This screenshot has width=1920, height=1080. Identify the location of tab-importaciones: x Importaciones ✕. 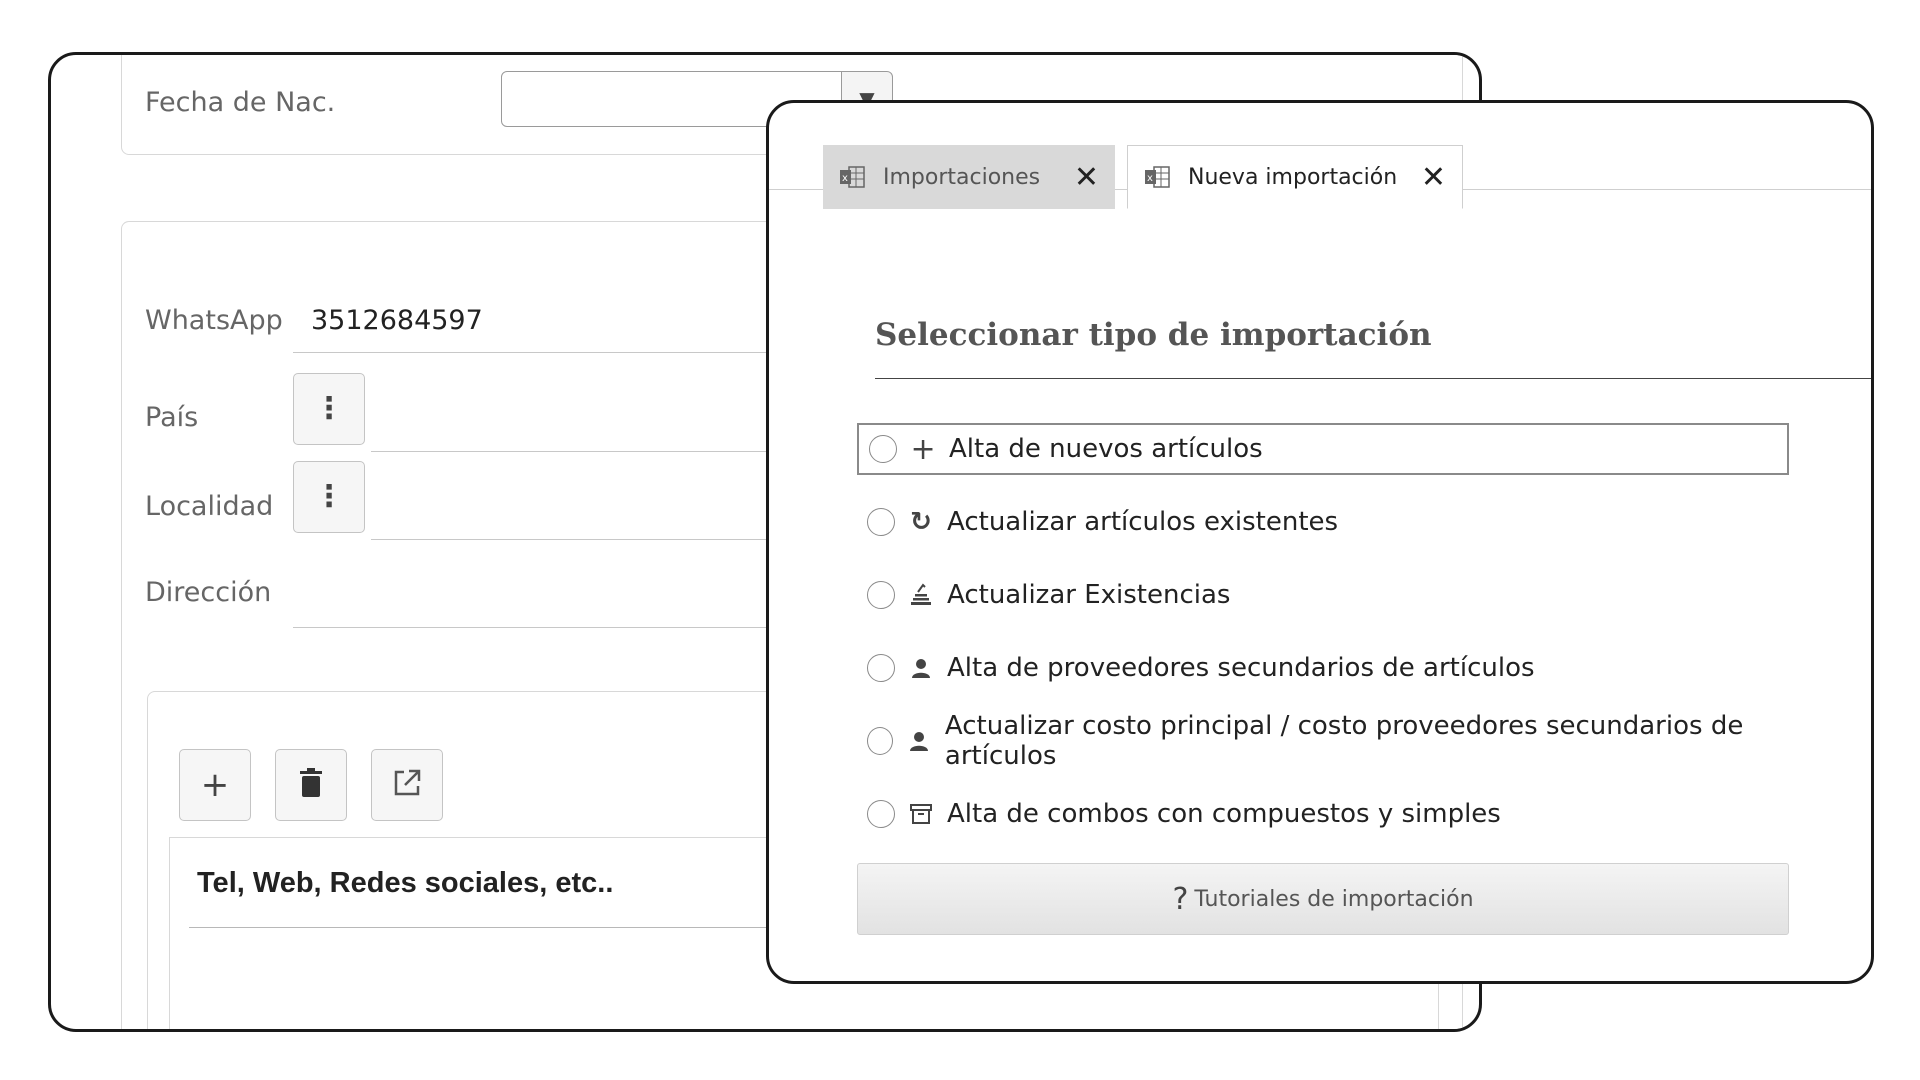
(969, 177).